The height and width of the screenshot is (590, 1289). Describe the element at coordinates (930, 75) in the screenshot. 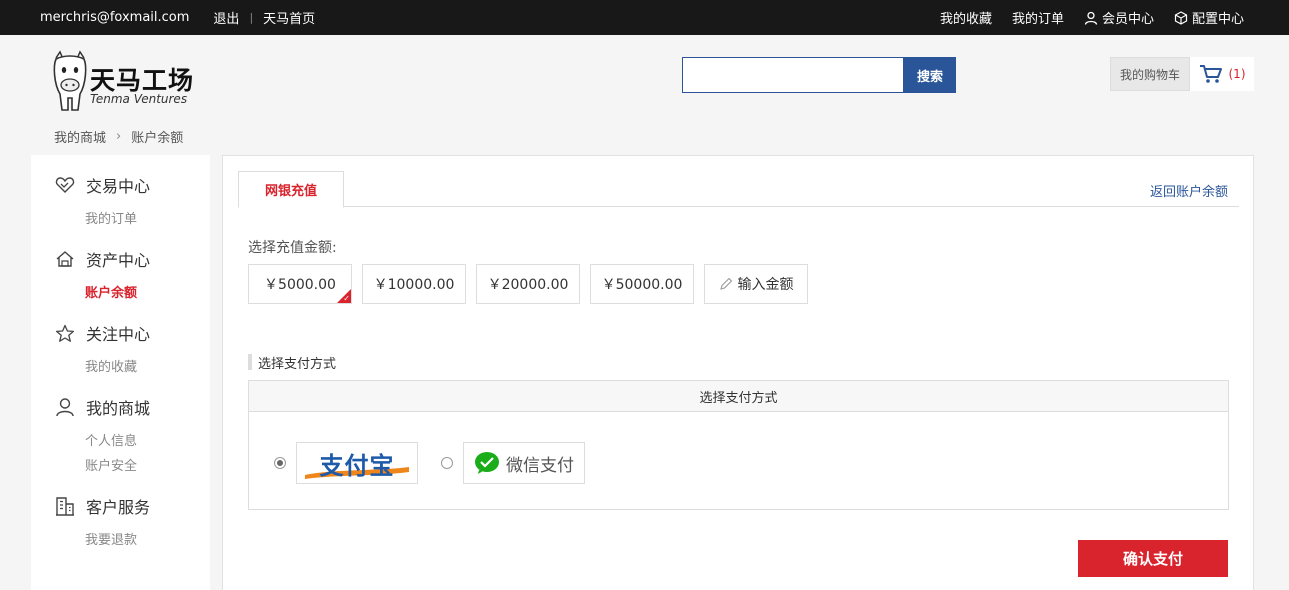

I see `search-button: 搜索` at that location.